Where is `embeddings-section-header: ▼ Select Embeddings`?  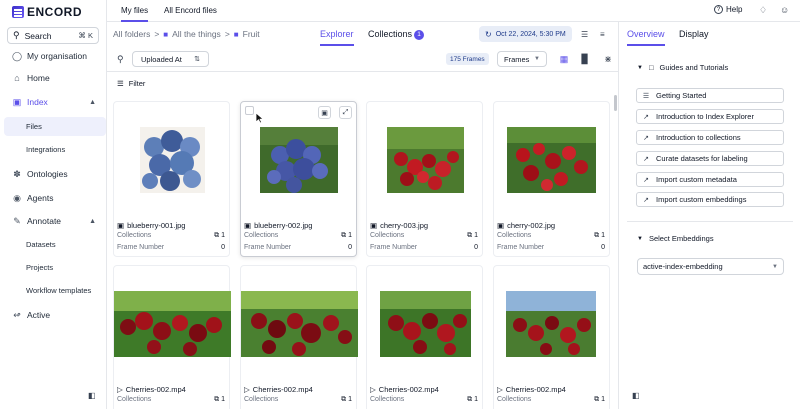
embeddings-section-header: ▼ Select Embeddings is located at coordinates (675, 238).